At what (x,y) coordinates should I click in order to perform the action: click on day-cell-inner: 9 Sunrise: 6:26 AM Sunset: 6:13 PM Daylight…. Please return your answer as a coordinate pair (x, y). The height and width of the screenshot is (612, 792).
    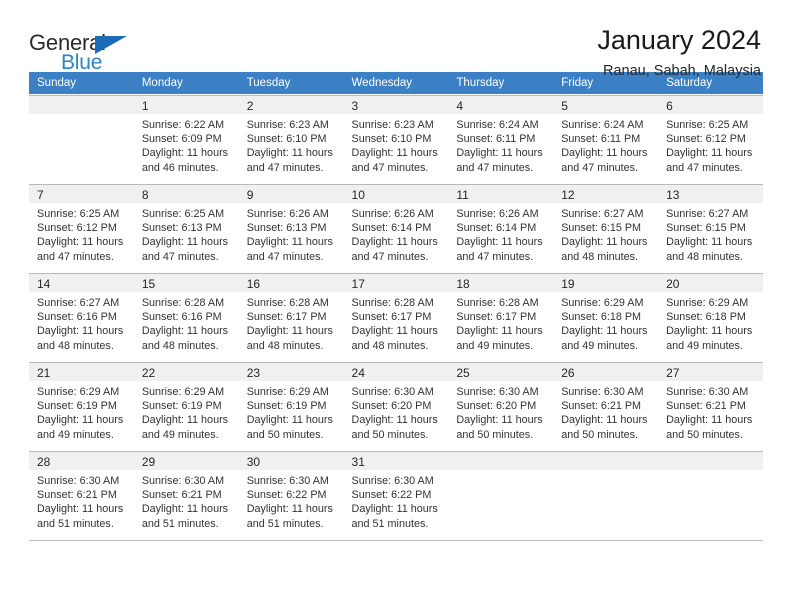
    Looking at the image, I should click on (291, 228).